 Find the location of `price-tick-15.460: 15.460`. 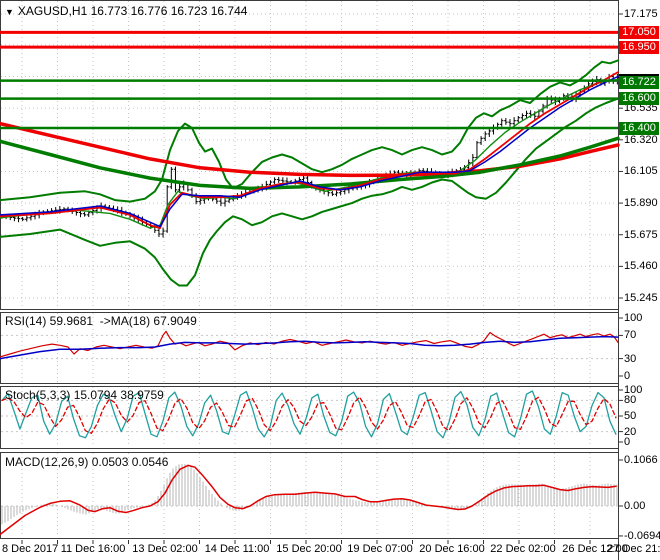

price-tick-15.460: 15.460 is located at coordinates (641, 266).